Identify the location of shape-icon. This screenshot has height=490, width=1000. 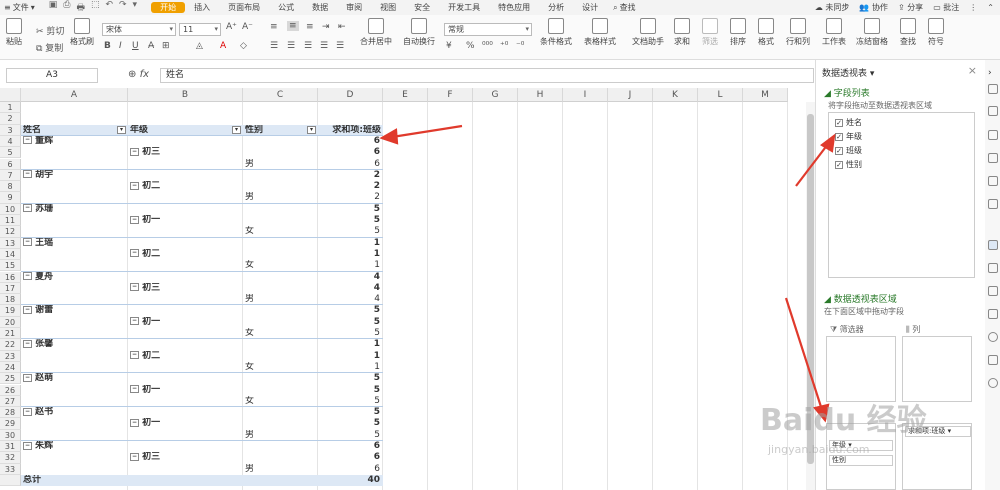
(993, 111).